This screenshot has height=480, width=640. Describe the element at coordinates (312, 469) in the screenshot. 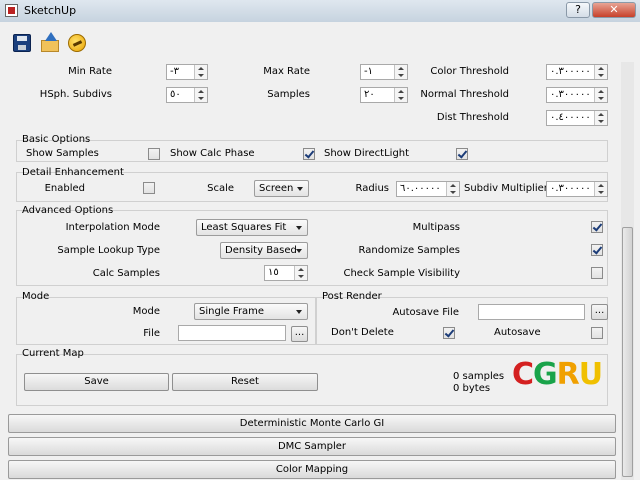

I see `section-color-mapping: Color Mapping` at that location.